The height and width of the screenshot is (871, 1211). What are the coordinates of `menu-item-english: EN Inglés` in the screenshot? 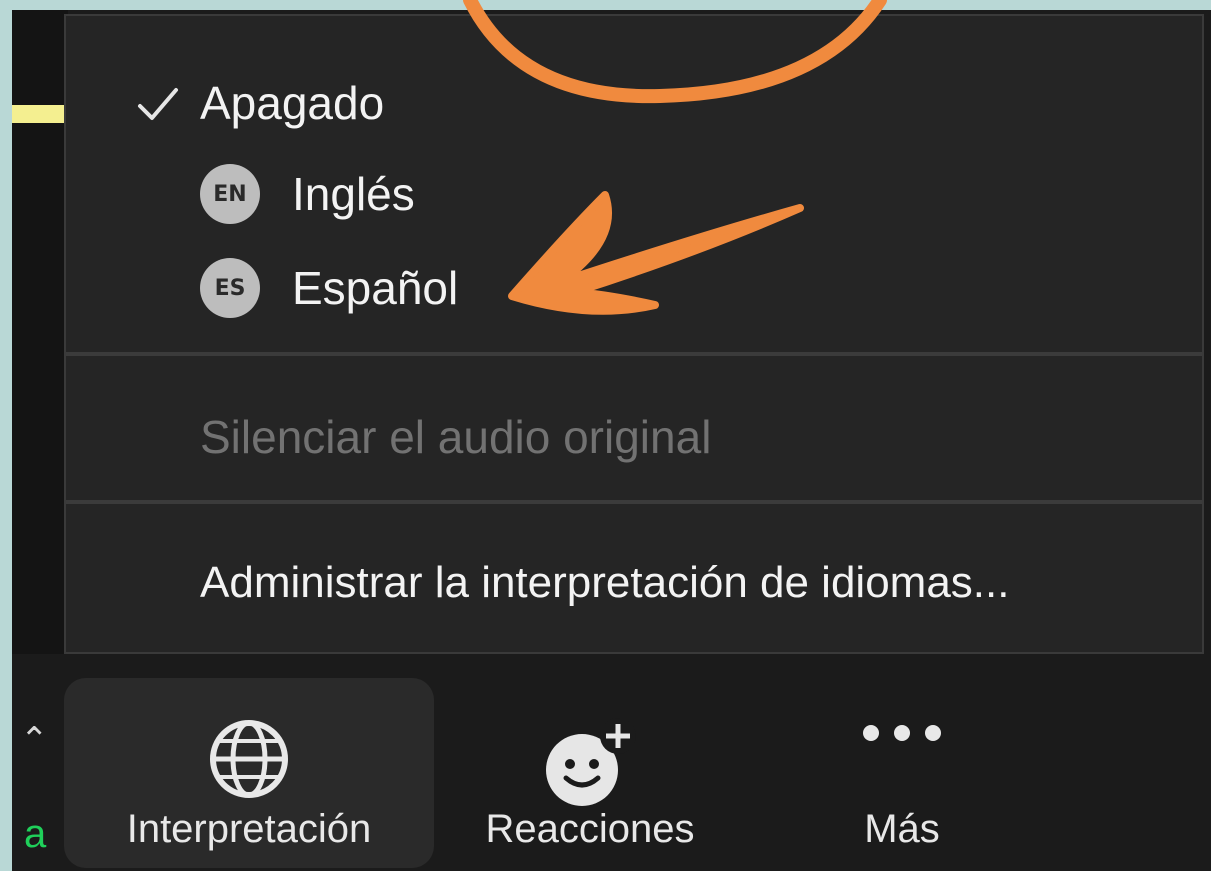 It's located at (307, 194).